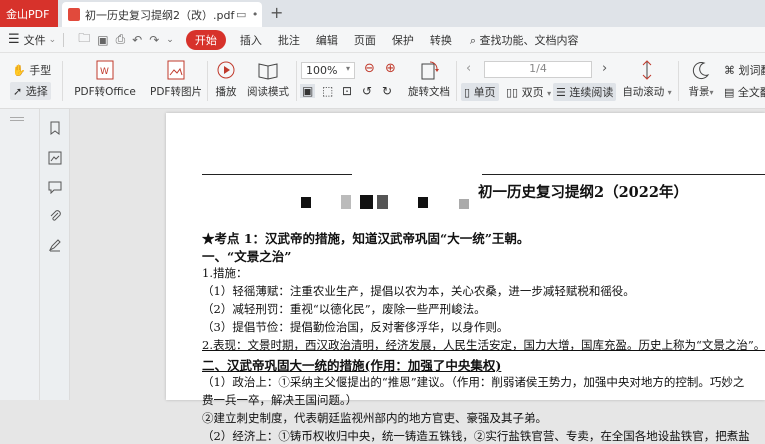  I want to click on side-toolbar, so click(55, 254).